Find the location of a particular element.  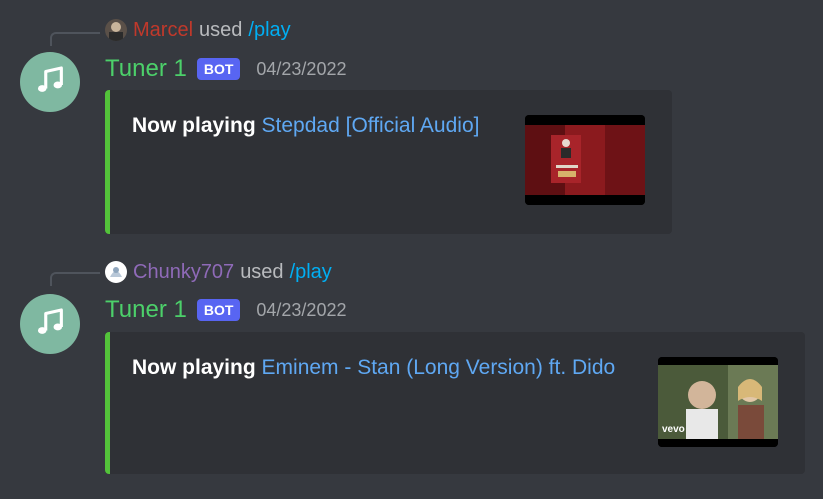

reply-username: Marcel is located at coordinates (163, 30).